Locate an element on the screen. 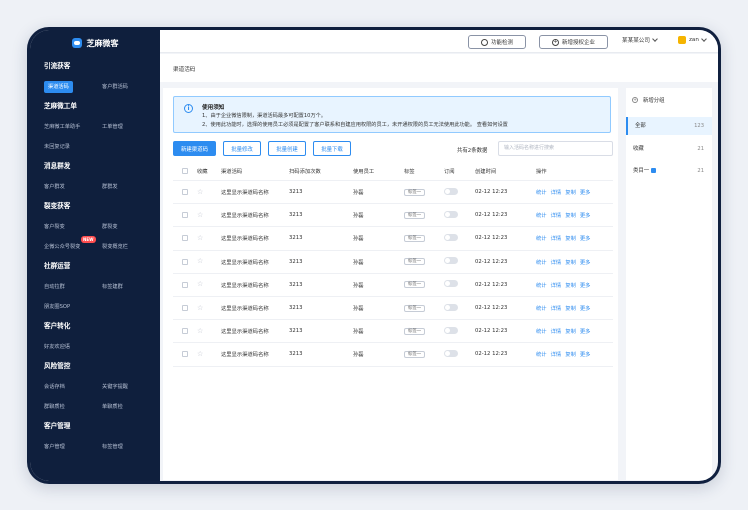 This screenshot has height=510, width=748. sidebar-item-fission-overview: 裂变概览栏 is located at coordinates (131, 246).